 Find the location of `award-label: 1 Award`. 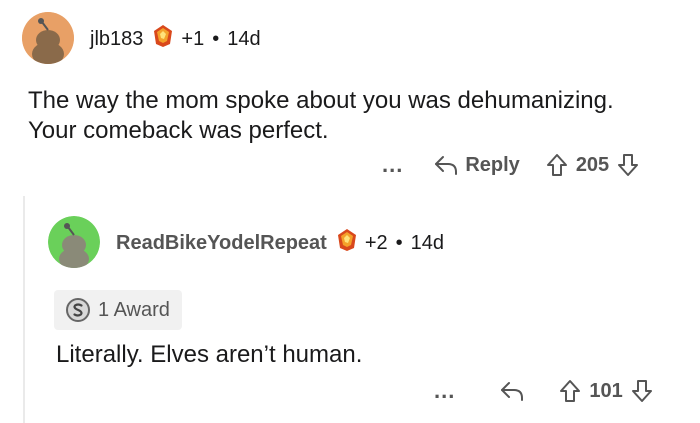

award-label: 1 Award is located at coordinates (134, 309).